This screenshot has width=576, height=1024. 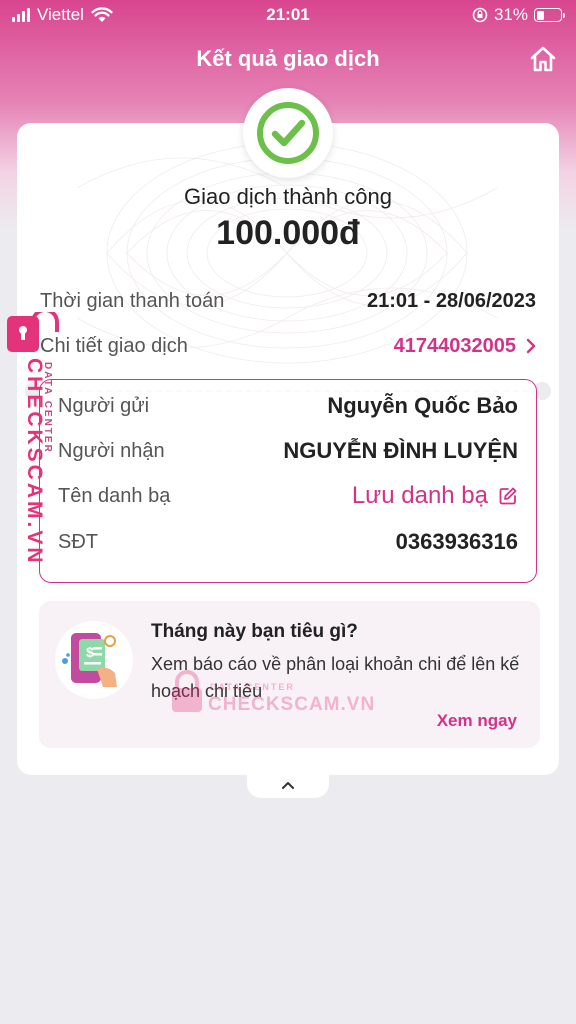 I want to click on contact-label: Tên danh bạ, so click(x=114, y=495).